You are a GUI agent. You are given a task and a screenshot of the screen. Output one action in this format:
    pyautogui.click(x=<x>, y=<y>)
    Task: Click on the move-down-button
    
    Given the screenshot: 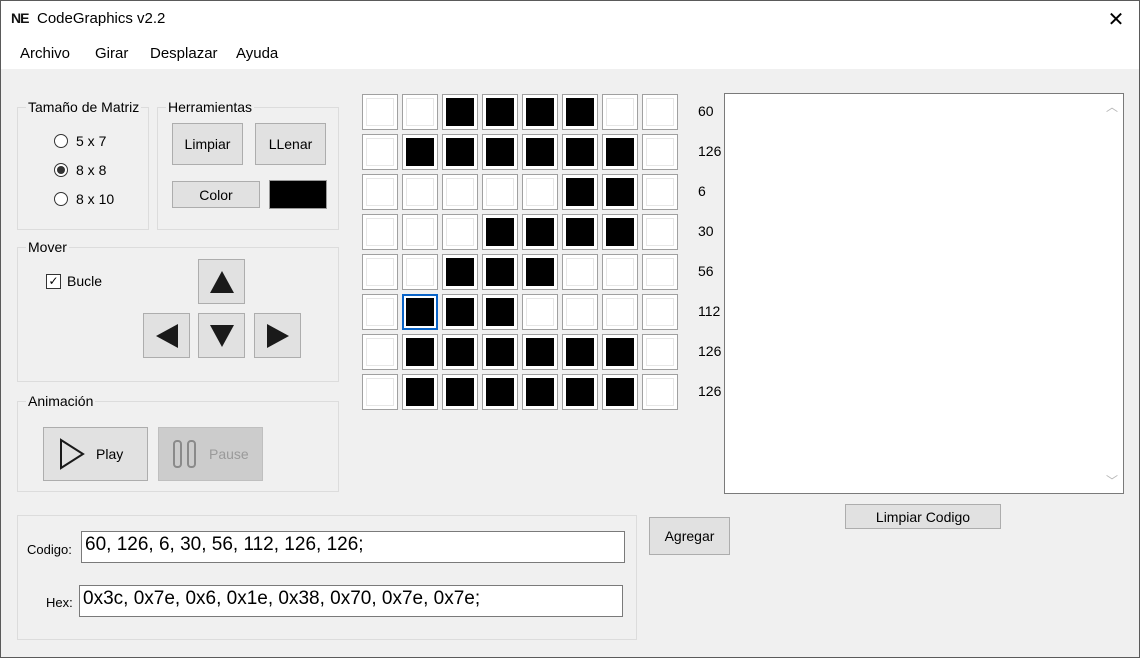 What is the action you would take?
    pyautogui.click(x=221, y=335)
    